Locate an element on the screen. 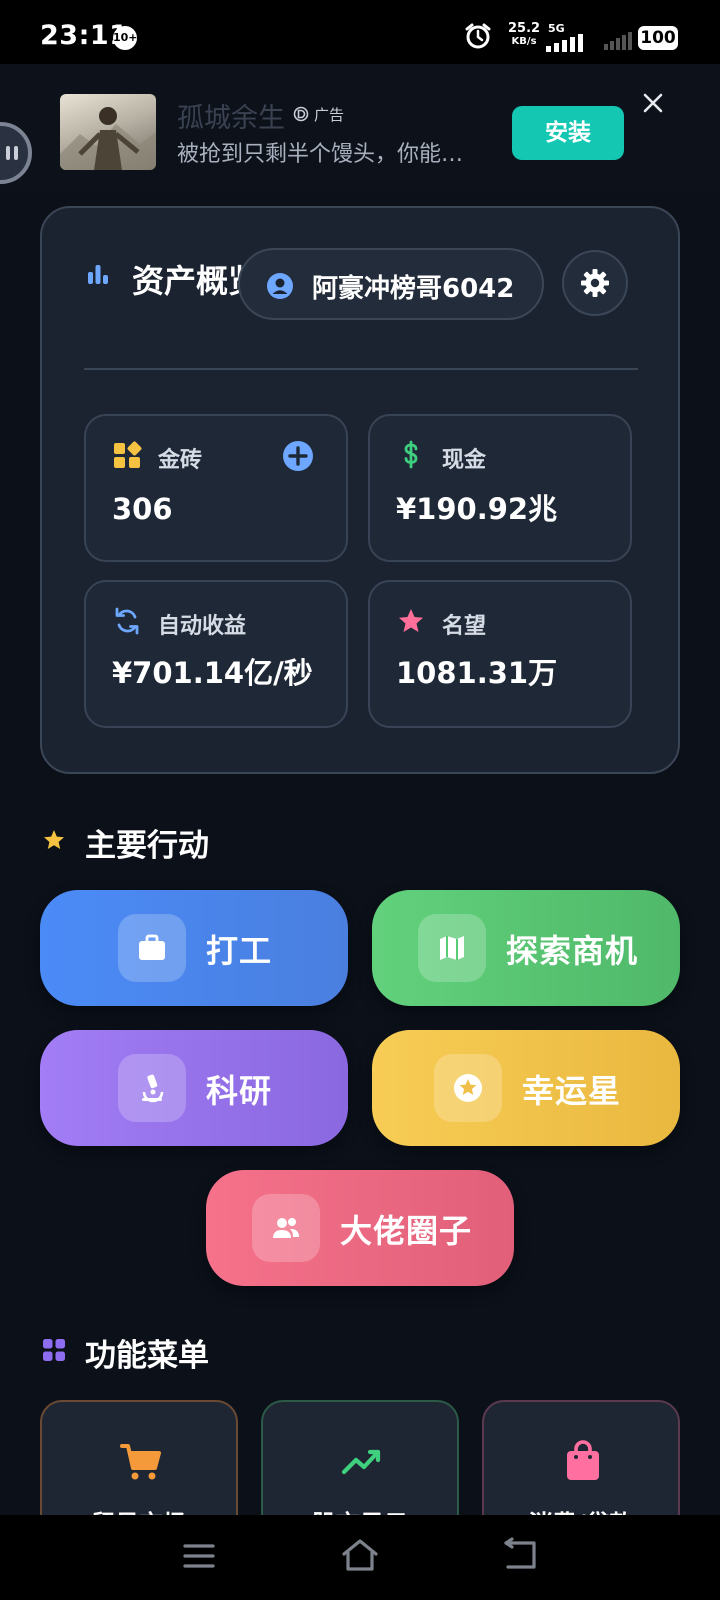 The image size is (720, 1600). stat-label: 金砖 is located at coordinates (180, 460).